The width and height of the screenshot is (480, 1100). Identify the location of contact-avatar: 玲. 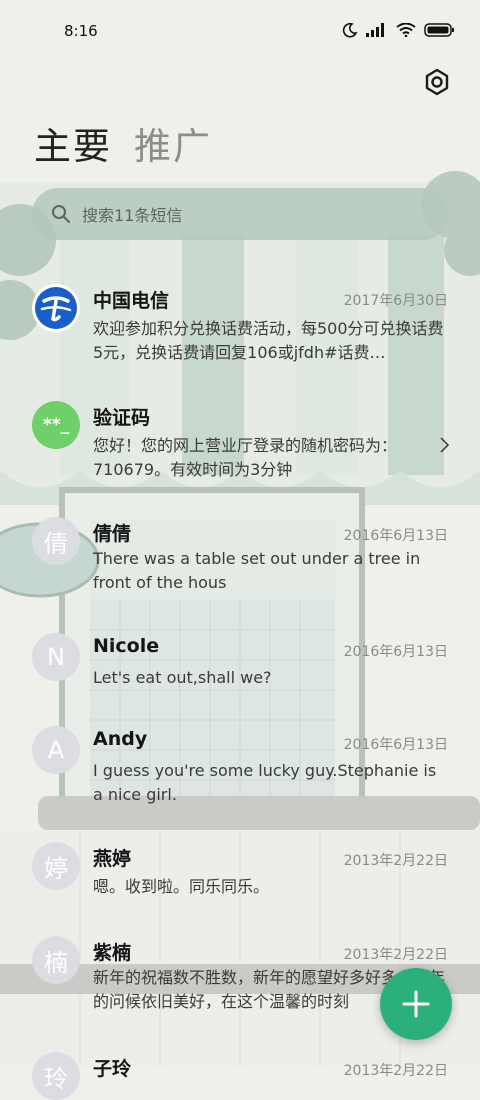
(56, 1076).